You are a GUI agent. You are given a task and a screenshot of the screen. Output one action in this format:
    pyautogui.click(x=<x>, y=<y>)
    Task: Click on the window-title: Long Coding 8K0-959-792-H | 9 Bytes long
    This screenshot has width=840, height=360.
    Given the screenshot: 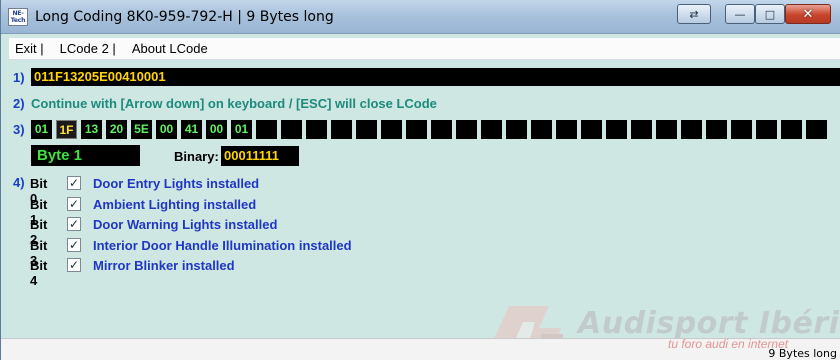 What is the action you would take?
    pyautogui.click(x=184, y=17)
    